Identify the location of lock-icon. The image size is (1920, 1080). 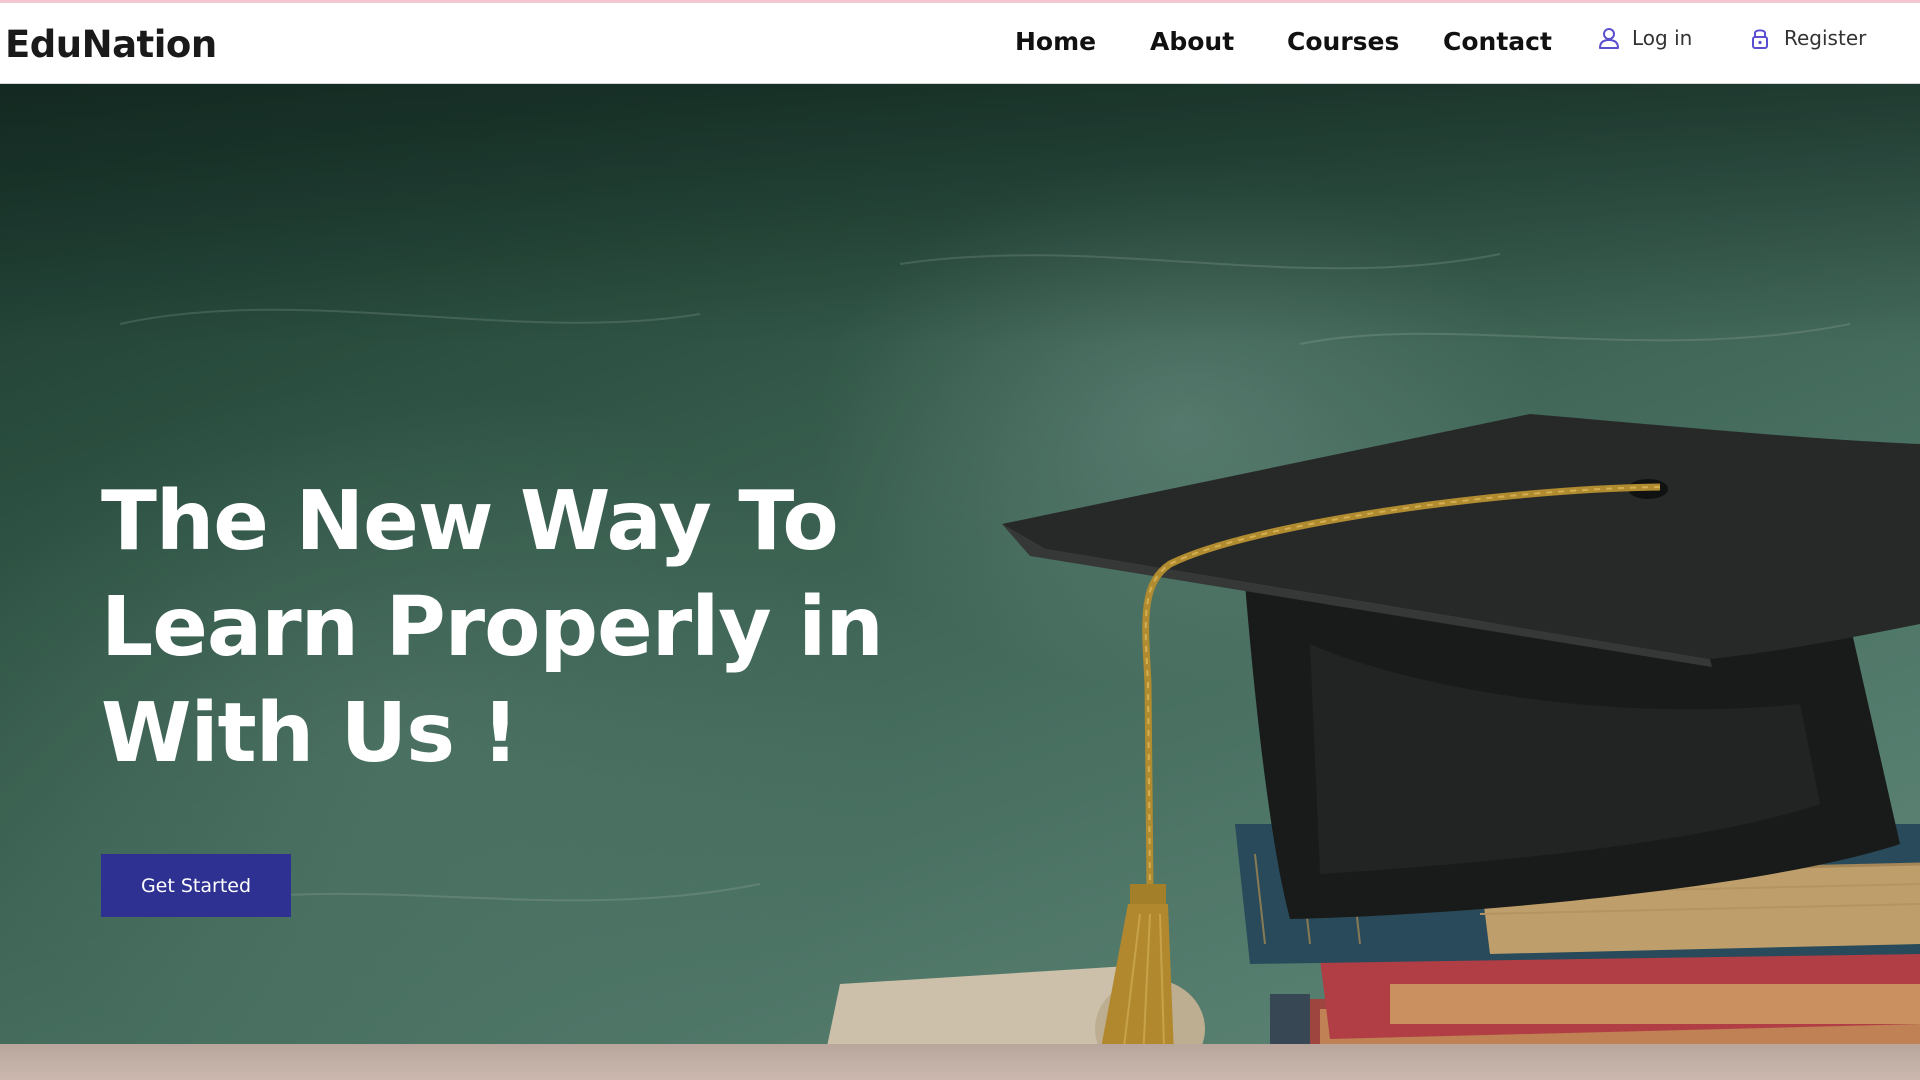
(1761, 38).